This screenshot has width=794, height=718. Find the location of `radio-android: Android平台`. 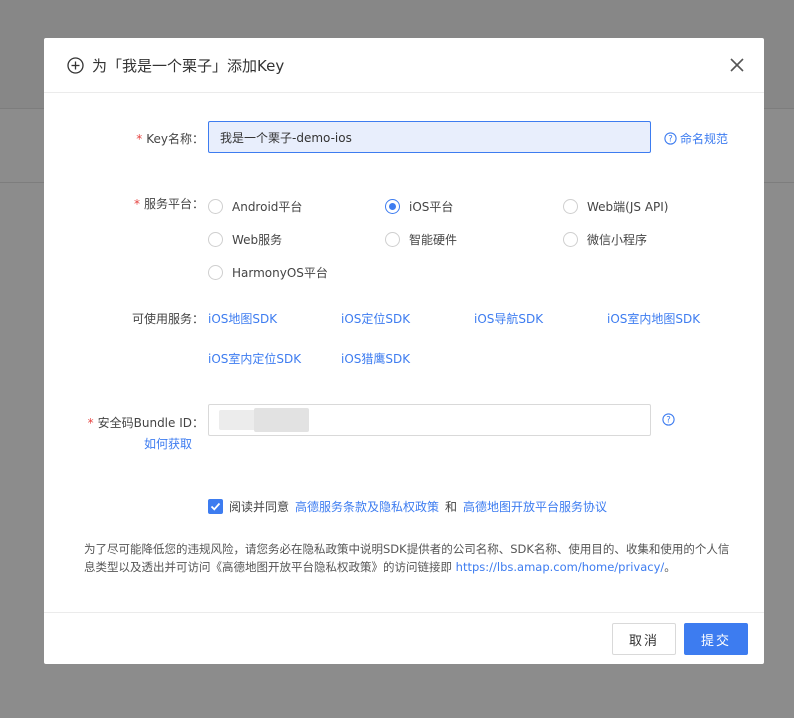

radio-android: Android平台 is located at coordinates (255, 206).